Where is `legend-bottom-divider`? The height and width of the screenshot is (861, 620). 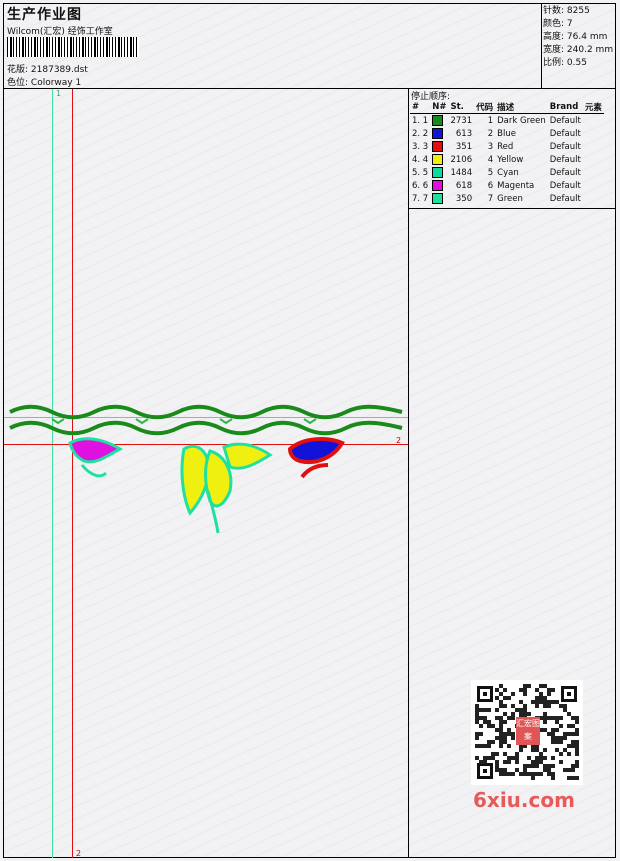 legend-bottom-divider is located at coordinates (512, 208).